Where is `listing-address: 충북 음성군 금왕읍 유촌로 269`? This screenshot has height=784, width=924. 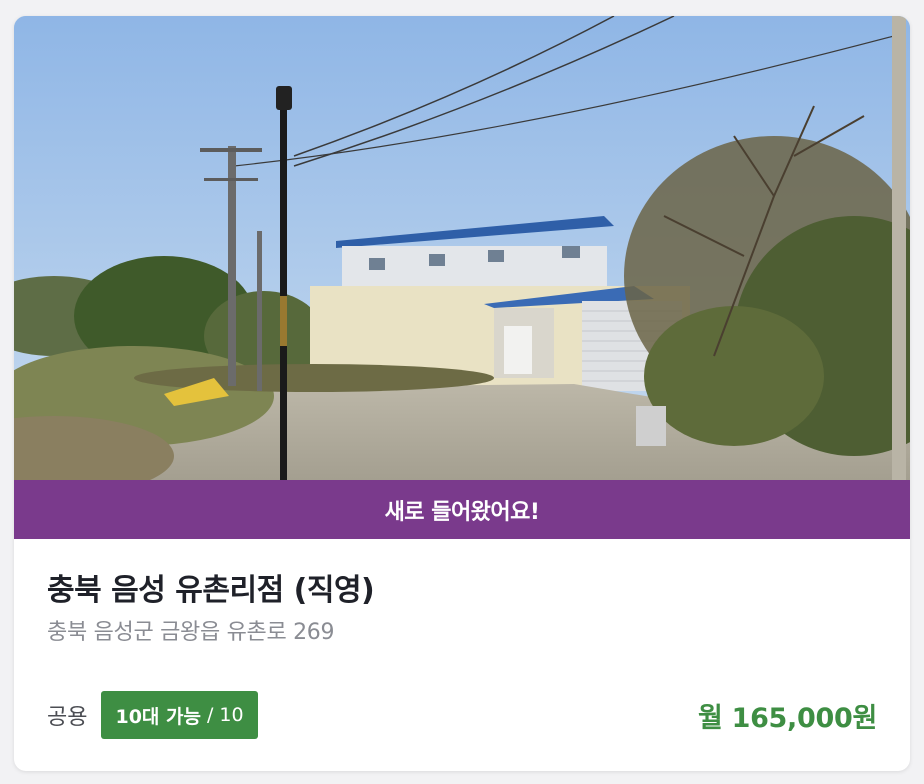
listing-address: 충북 음성군 금왕읍 유촌로 269 is located at coordinates (191, 632).